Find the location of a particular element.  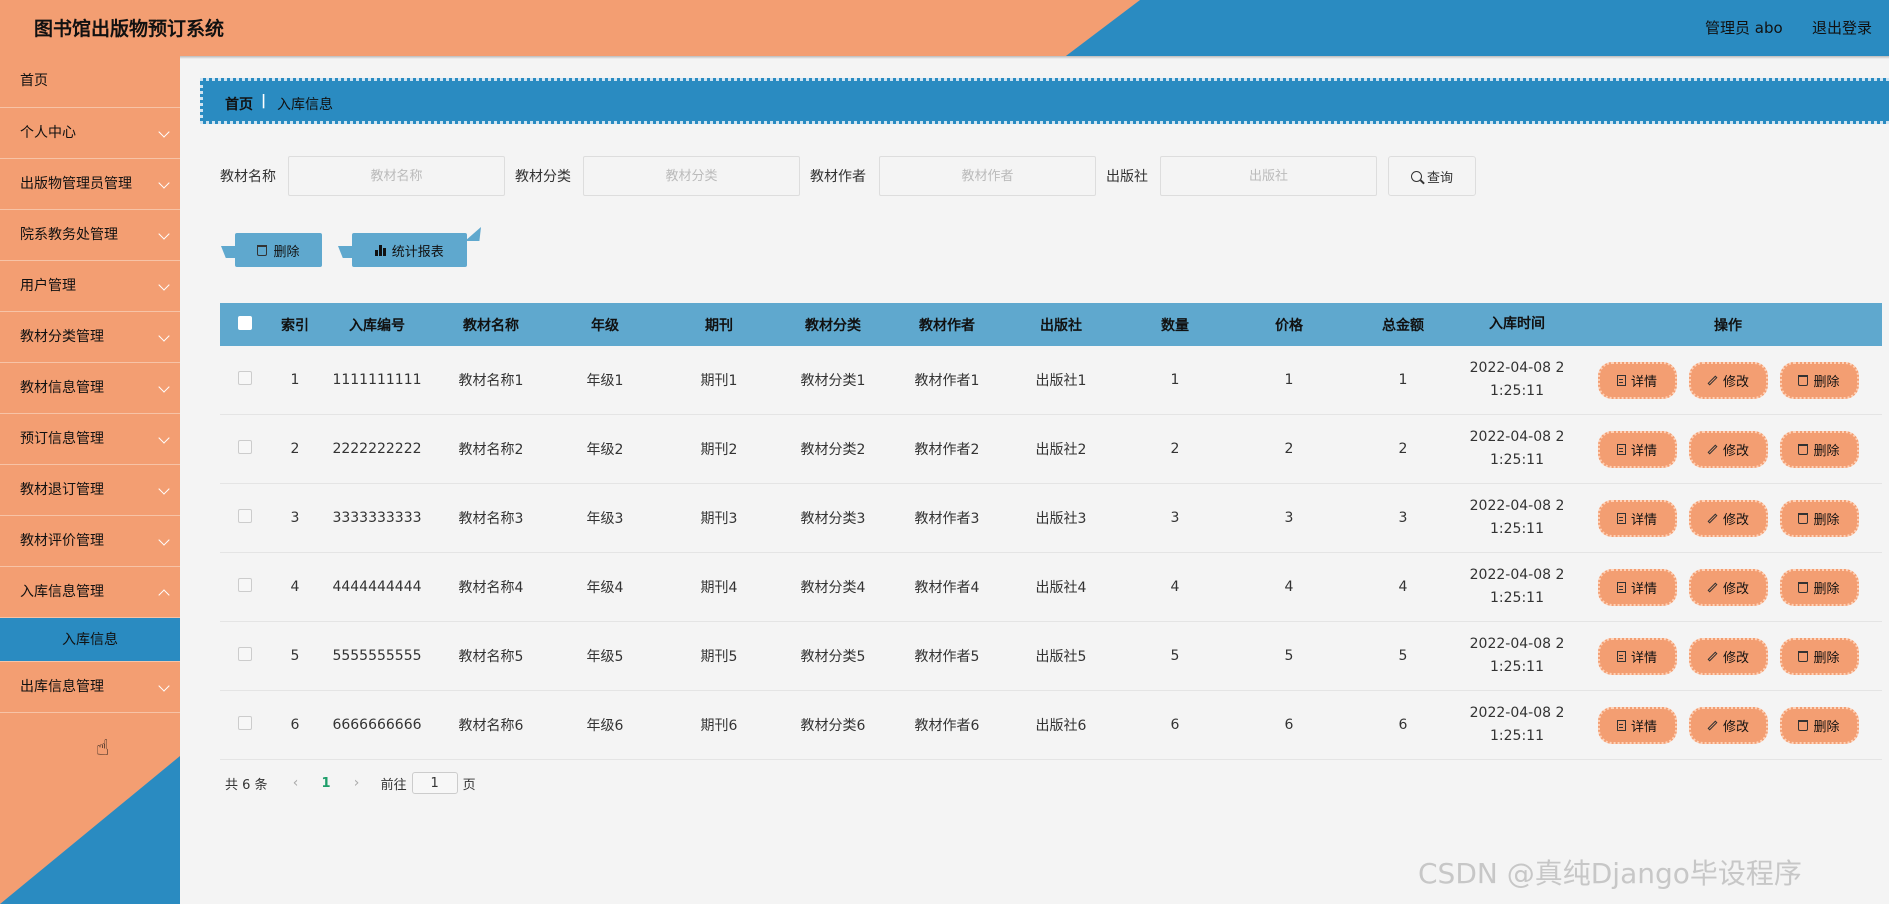

cell-publisher: 出版社3 is located at coordinates (1061, 519).